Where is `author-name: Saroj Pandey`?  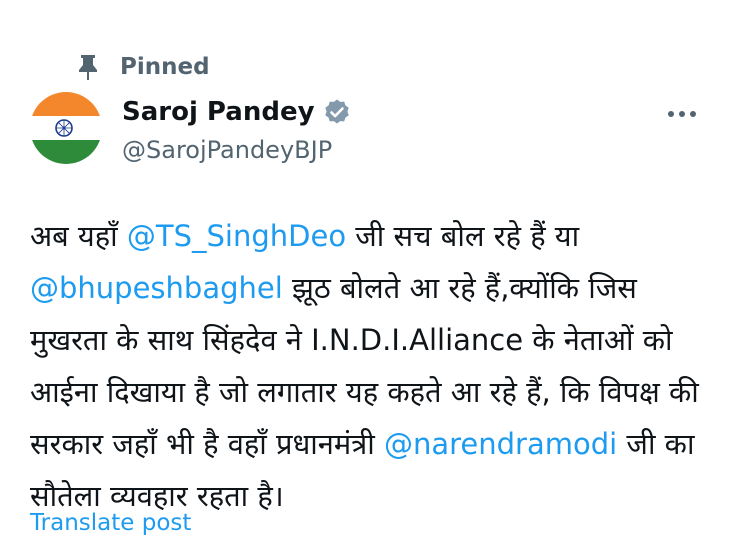 author-name: Saroj Pandey is located at coordinates (218, 112).